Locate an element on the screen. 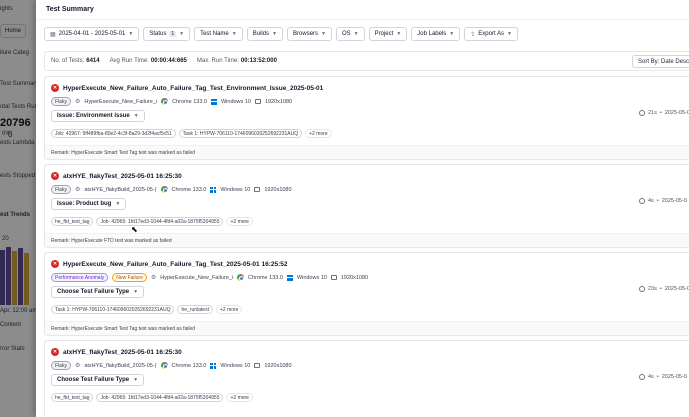 The image size is (689, 417). upload-icon: ⇪ is located at coordinates (473, 34).